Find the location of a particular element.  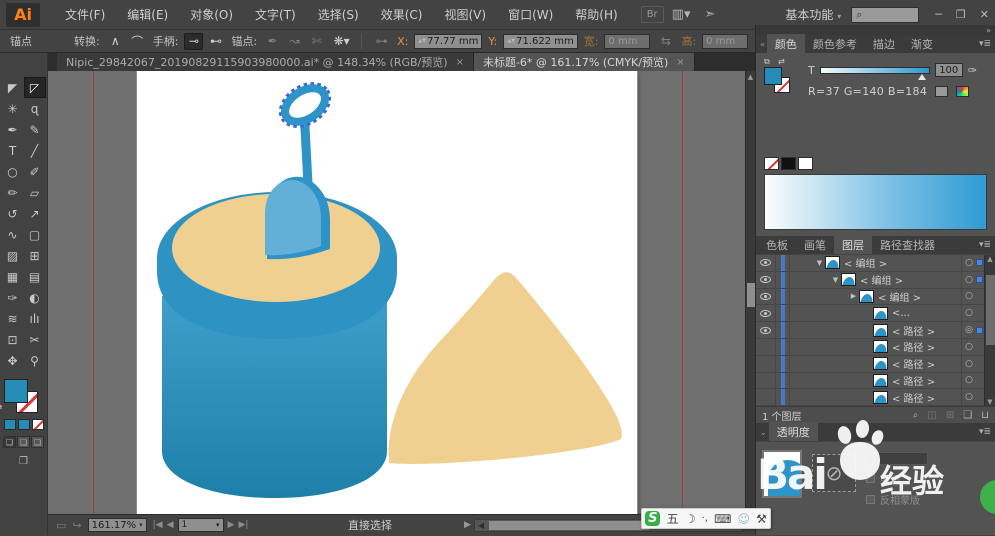

layer-row: ▼ < 编组 > ○ is located at coordinates (875, 280).